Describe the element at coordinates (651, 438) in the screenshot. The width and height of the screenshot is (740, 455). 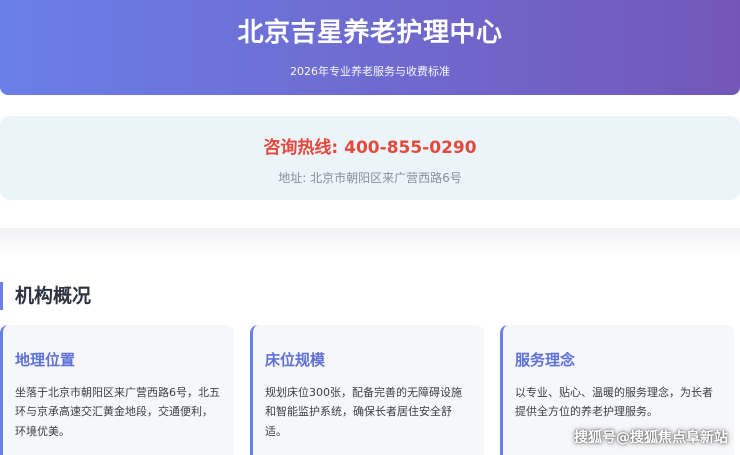
I see `watermark-text: 搜狐号@搜狐焦点阜新站` at that location.